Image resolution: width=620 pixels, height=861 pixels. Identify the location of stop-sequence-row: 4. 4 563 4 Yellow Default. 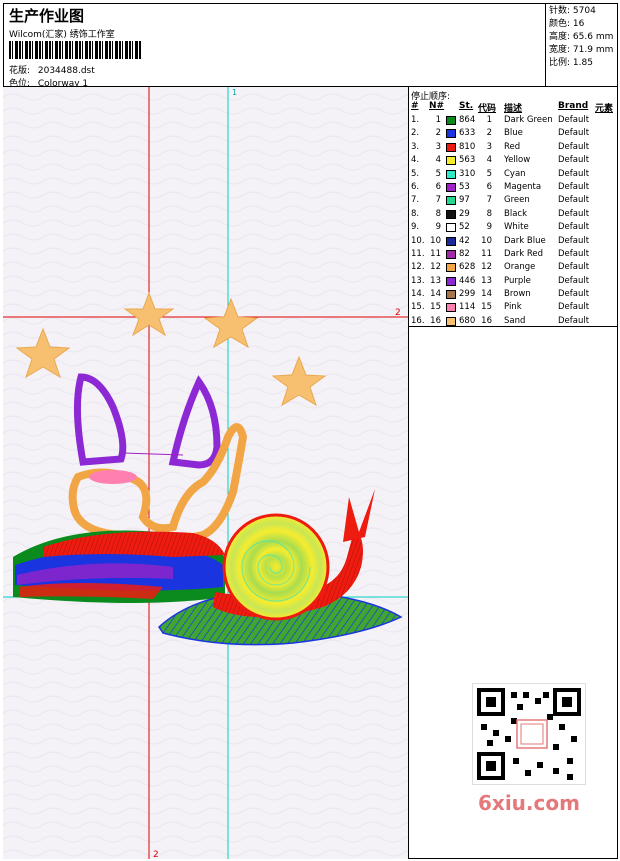
(513, 160).